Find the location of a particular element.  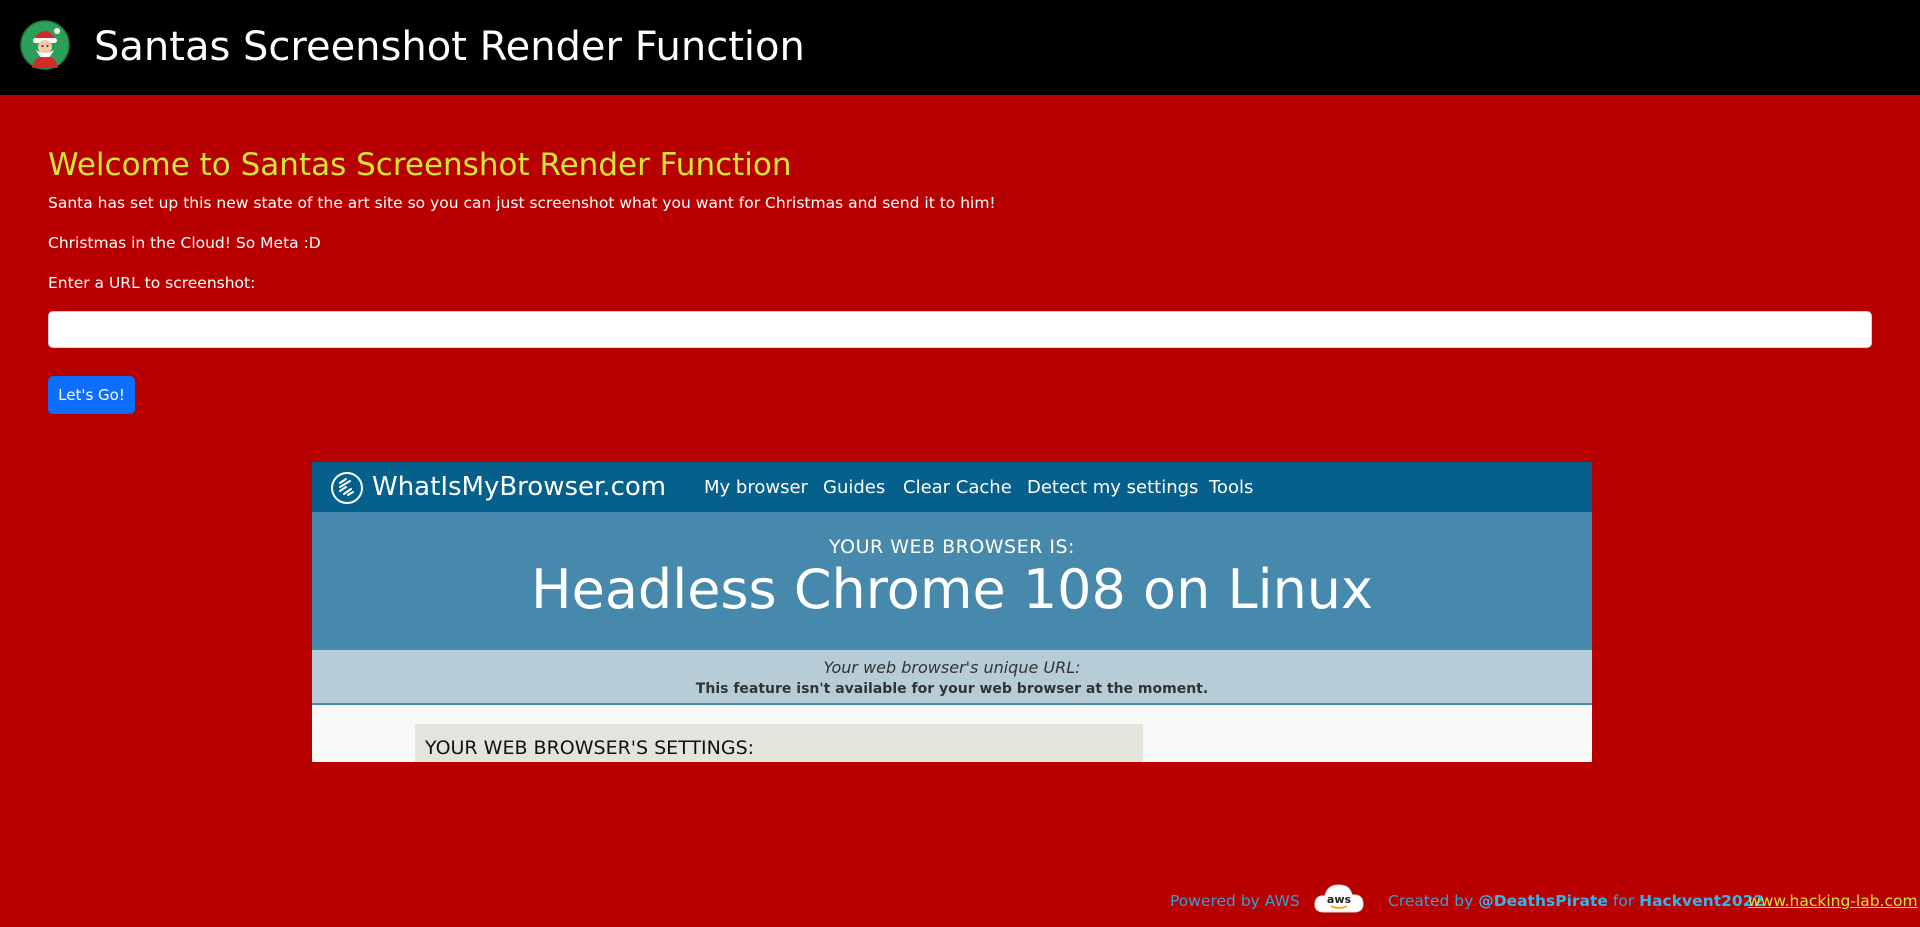

url-input is located at coordinates (960, 329).